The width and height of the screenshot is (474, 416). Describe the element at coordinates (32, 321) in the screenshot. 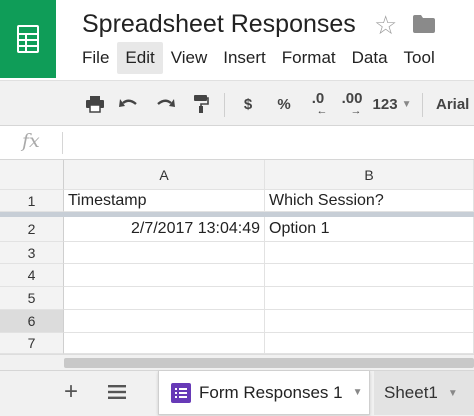

I see `row-header: 6` at that location.